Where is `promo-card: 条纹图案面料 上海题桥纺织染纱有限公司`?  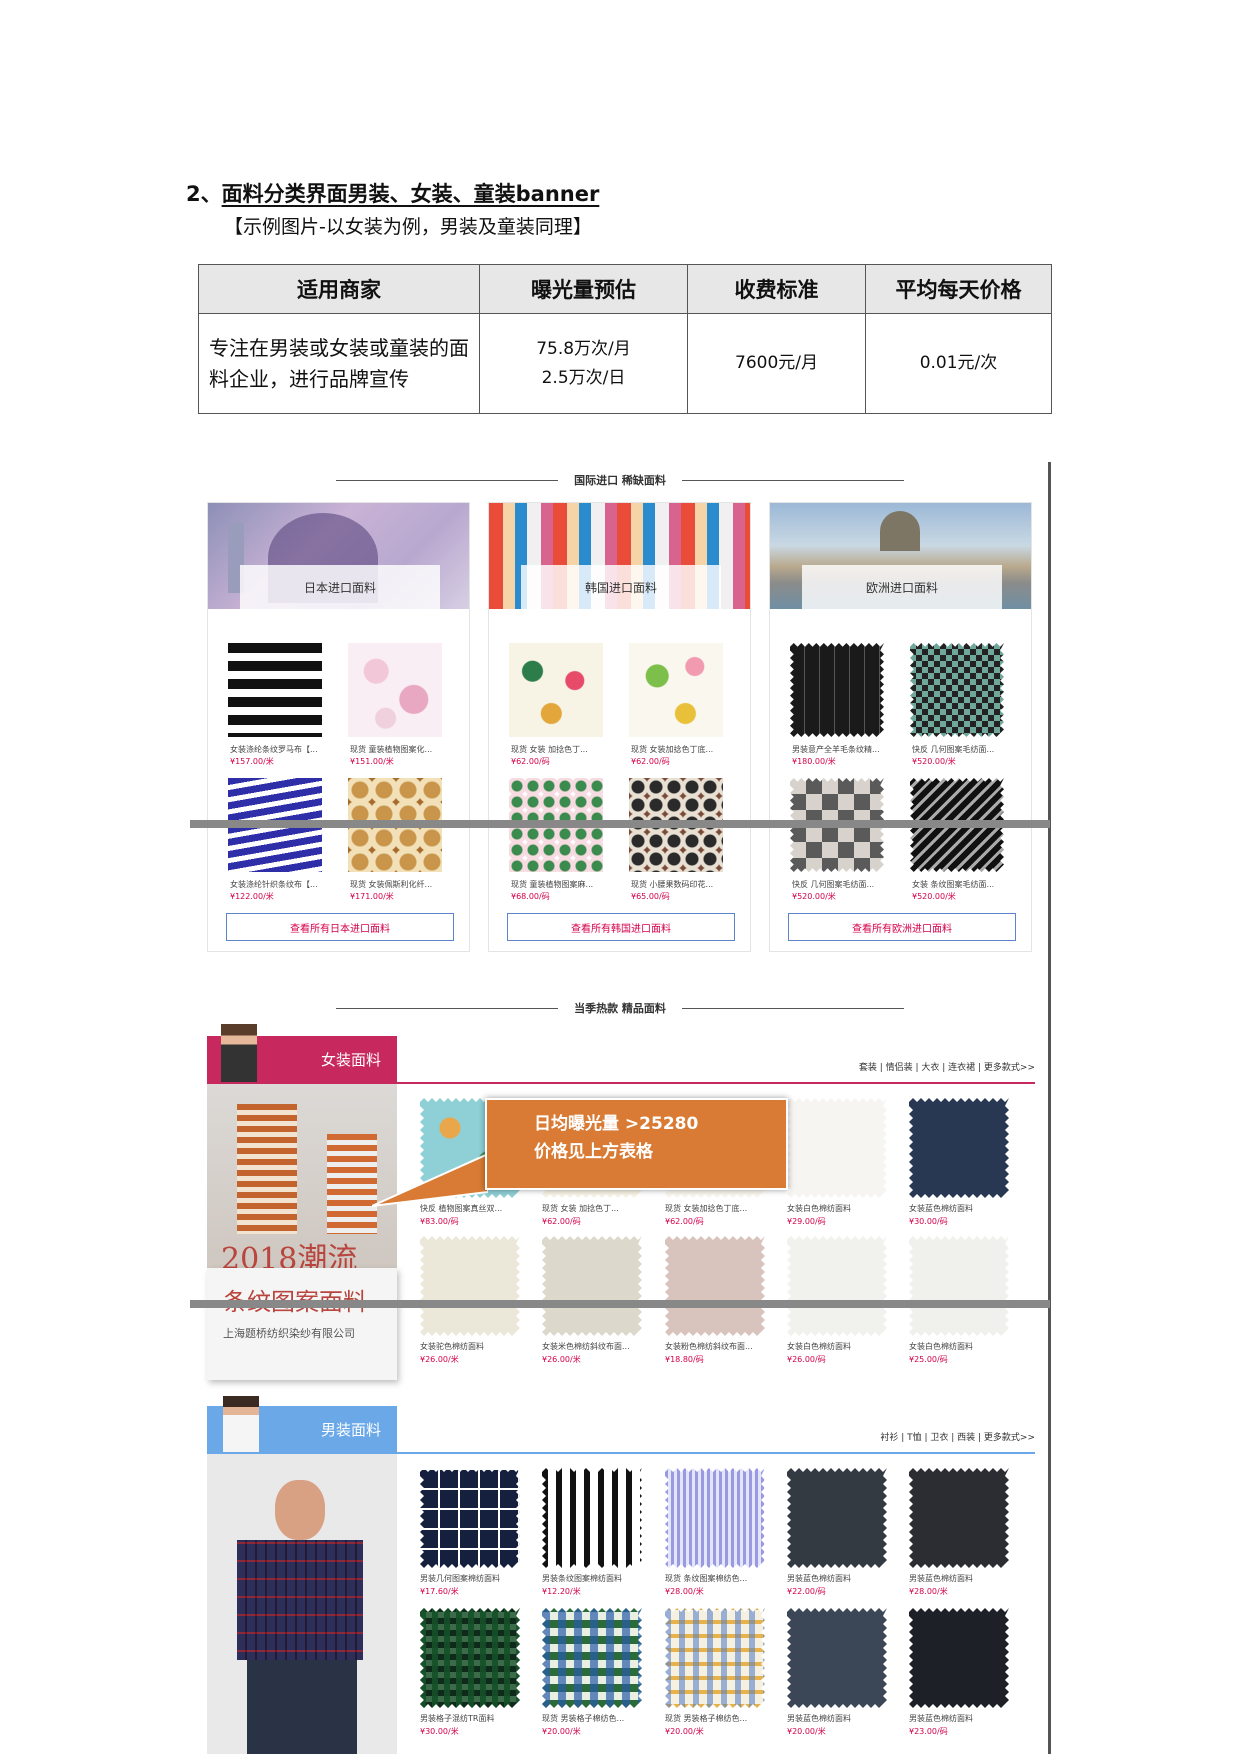 promo-card: 条纹图案面料 上海题桥纺织染纱有限公司 is located at coordinates (302, 1324).